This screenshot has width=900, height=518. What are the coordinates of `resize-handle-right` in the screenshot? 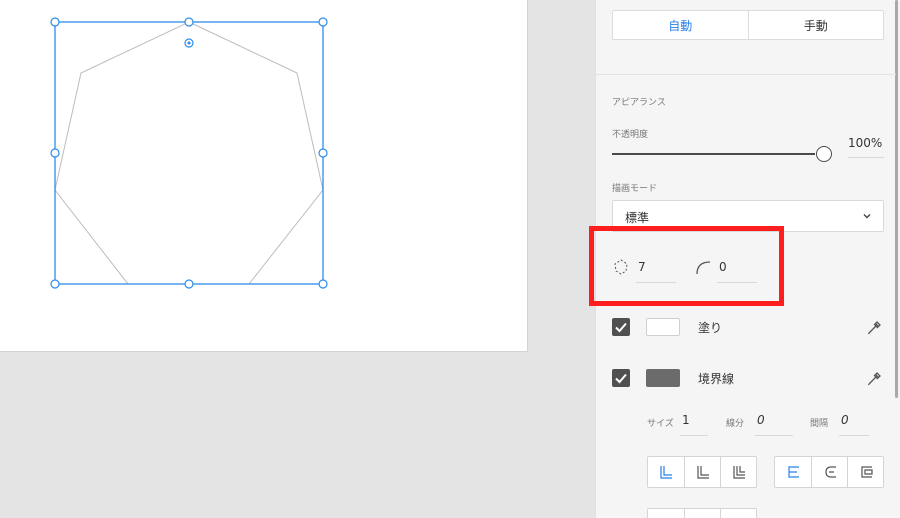 It's located at (323, 153).